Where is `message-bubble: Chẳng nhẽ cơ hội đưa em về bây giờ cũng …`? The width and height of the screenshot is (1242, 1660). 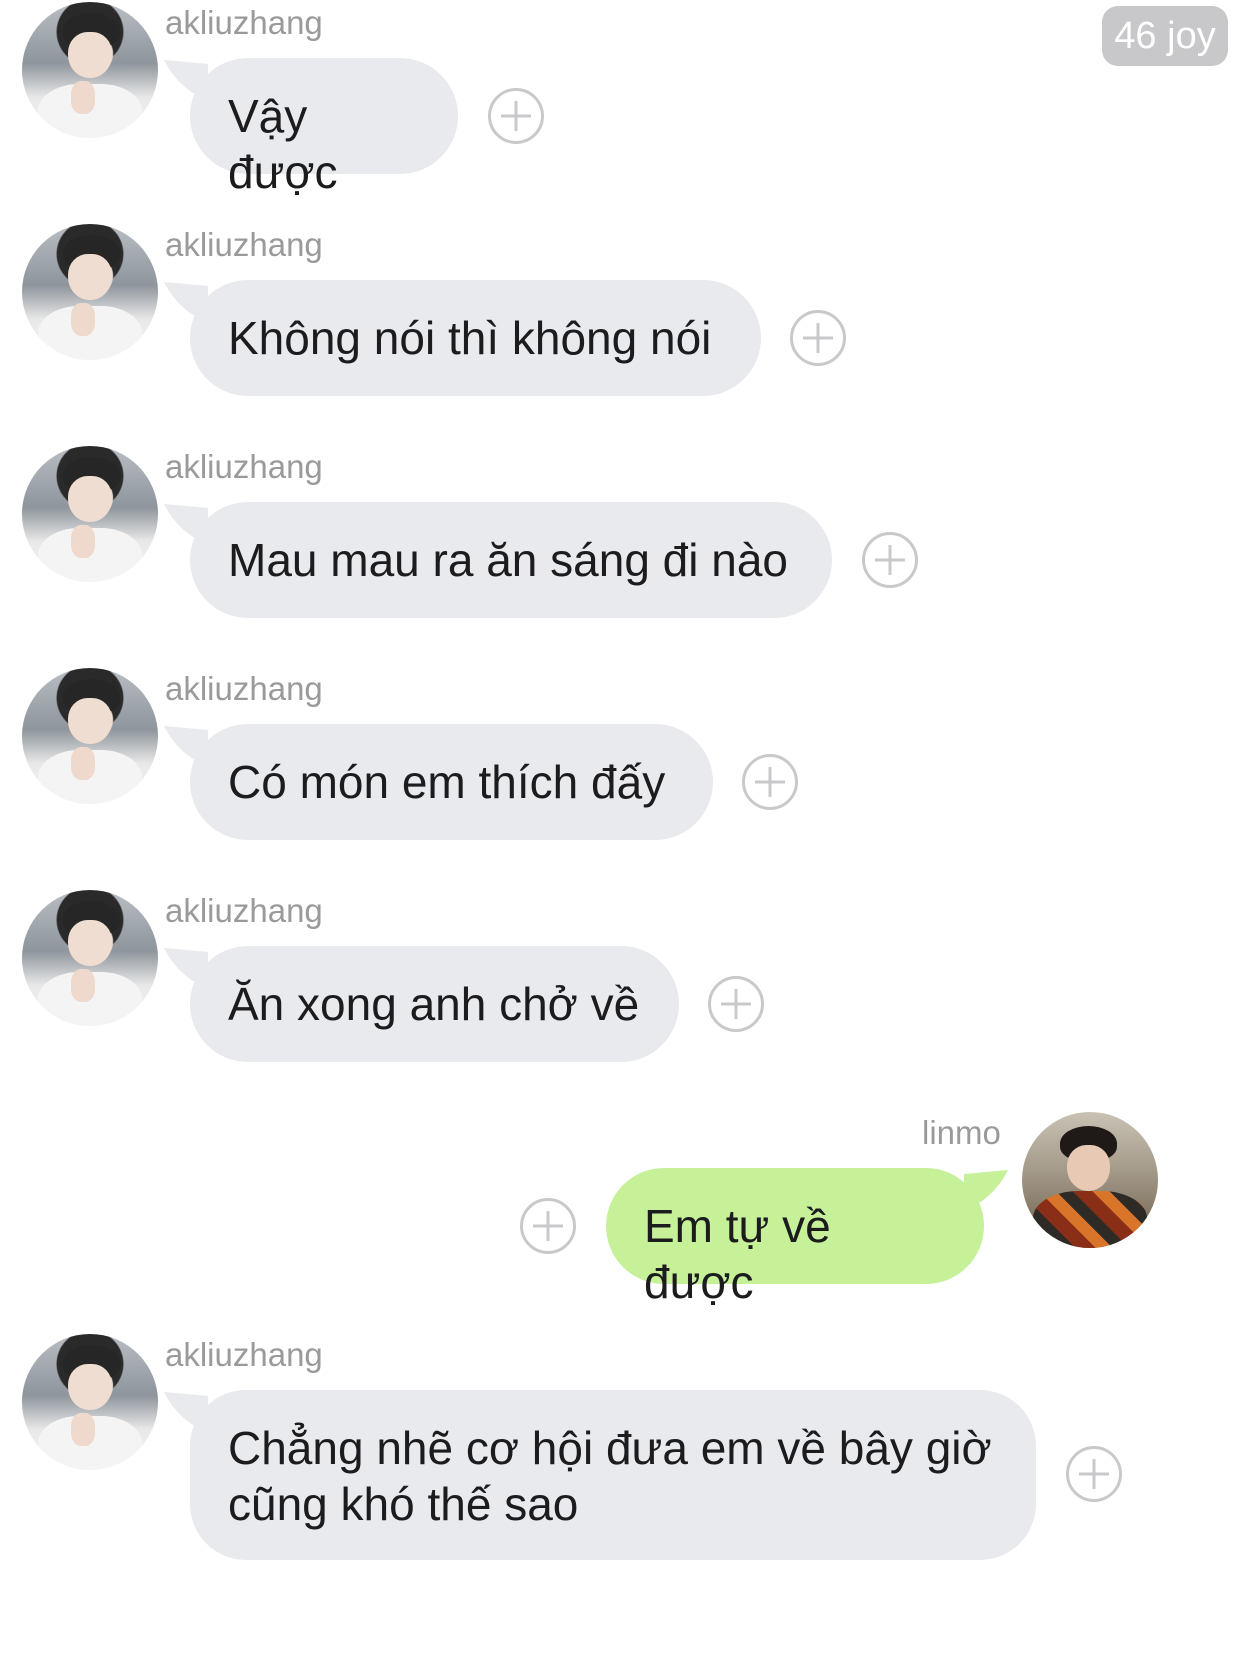 message-bubble: Chẳng nhẽ cơ hội đưa em về bây giờ cũng … is located at coordinates (613, 1475).